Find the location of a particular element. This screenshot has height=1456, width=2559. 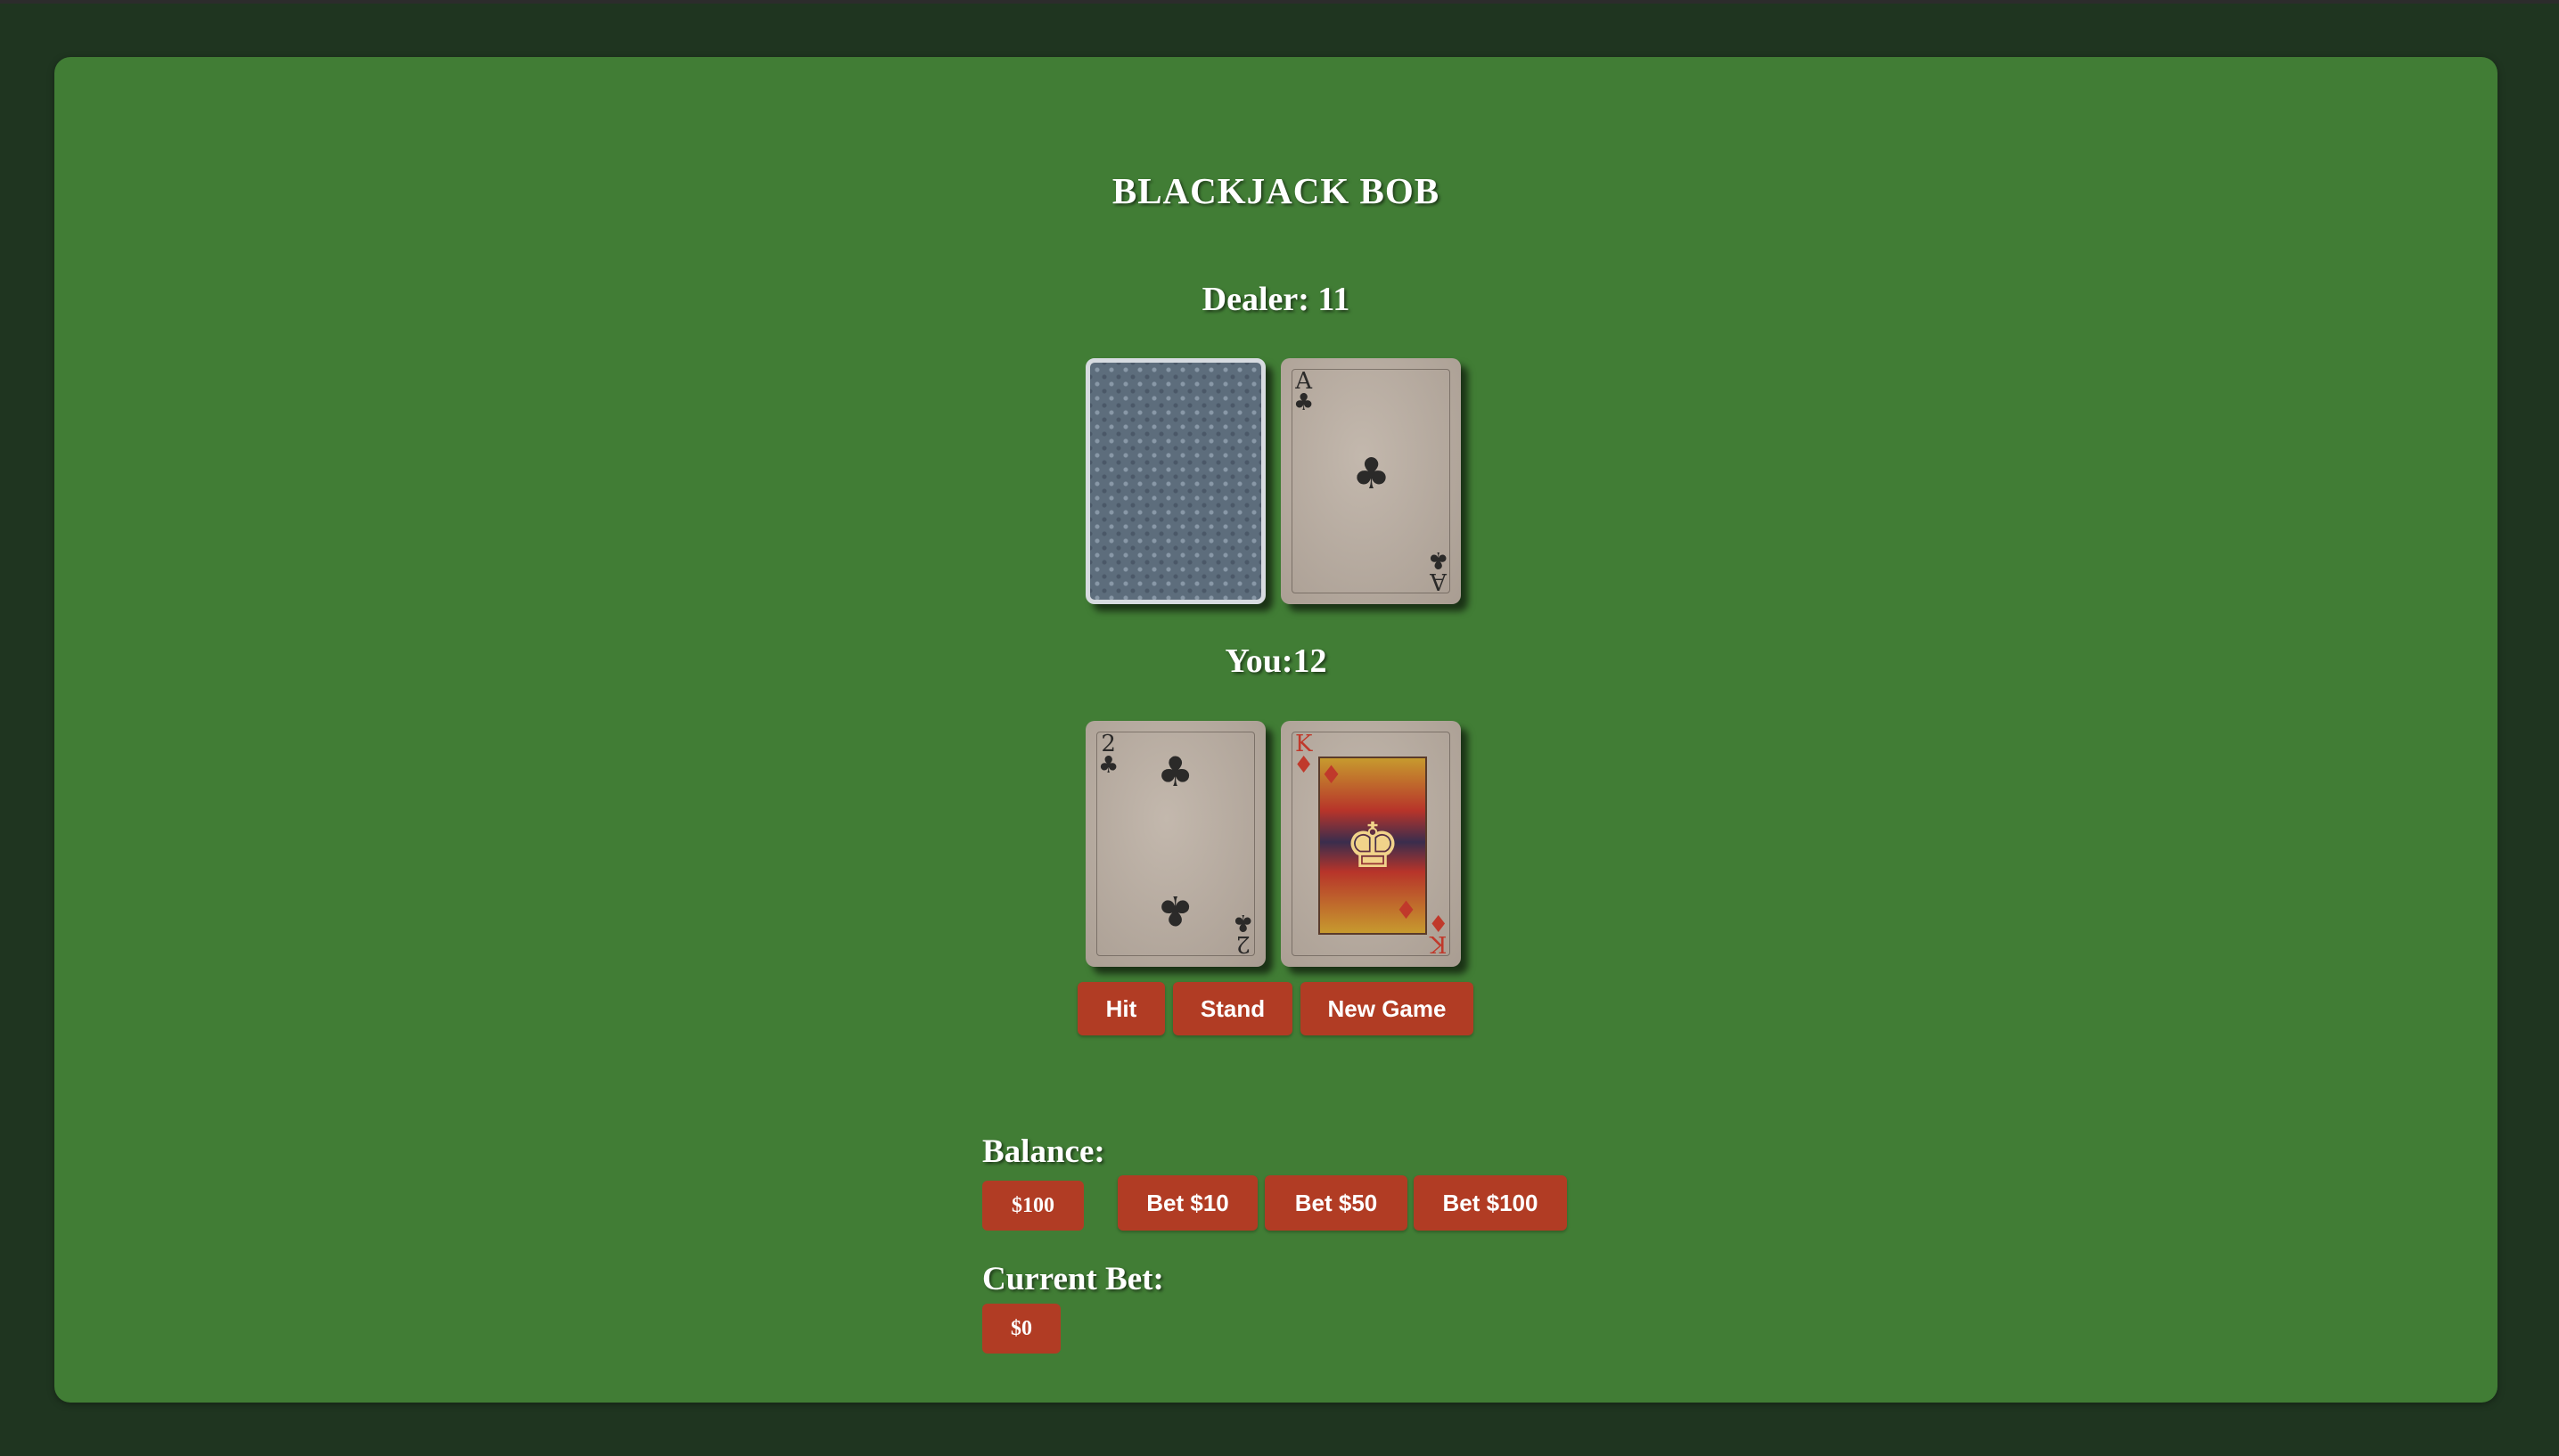

new-game-button: New Game is located at coordinates (1386, 1009).